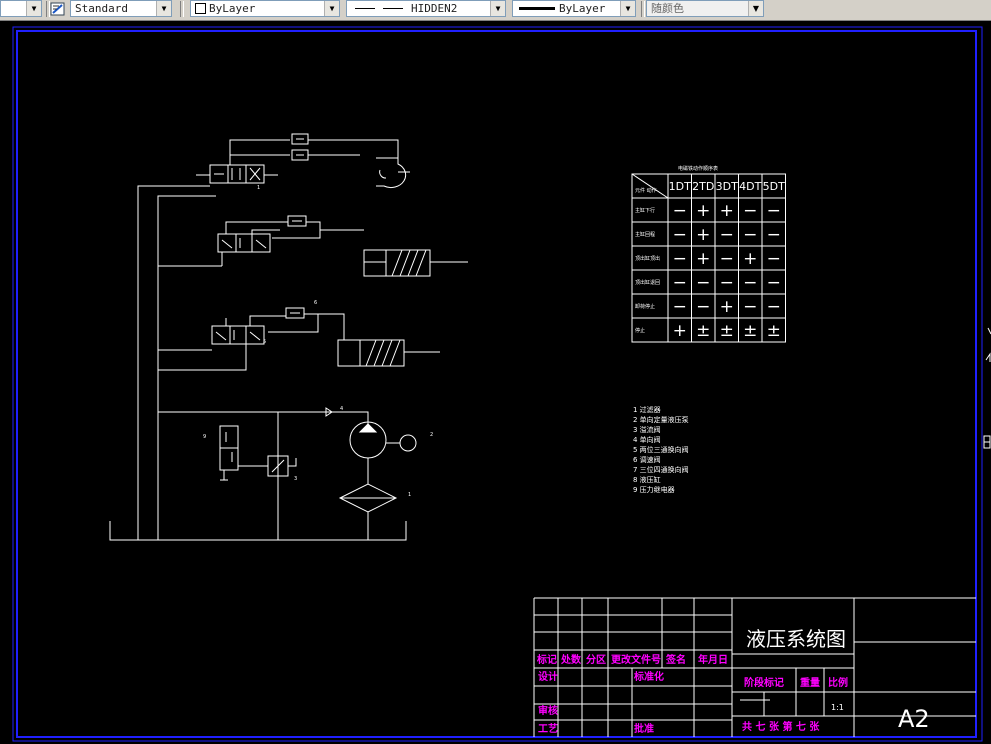  I want to click on header-change-doc: 更改文件号, so click(636, 659).